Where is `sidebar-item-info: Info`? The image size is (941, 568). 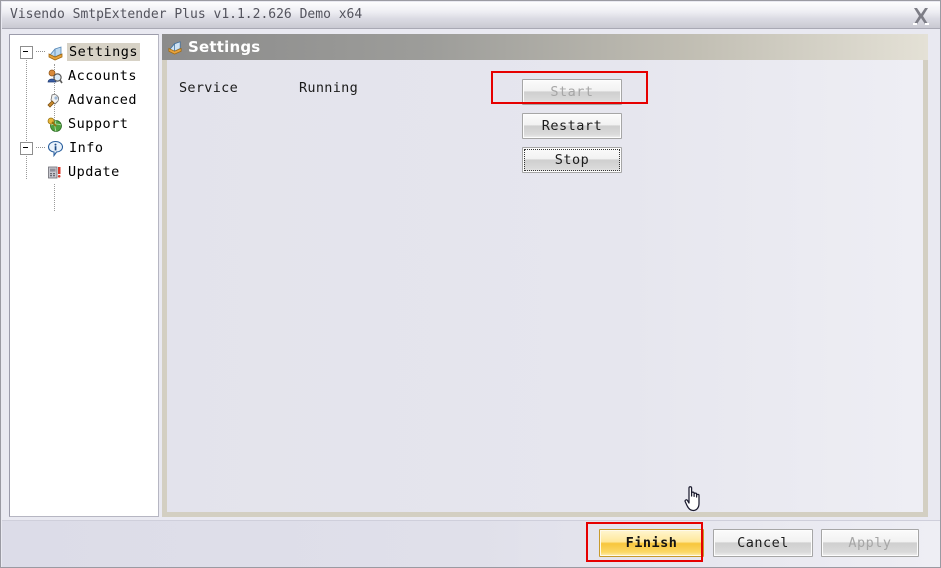
sidebar-item-info: Info is located at coordinates (84, 148).